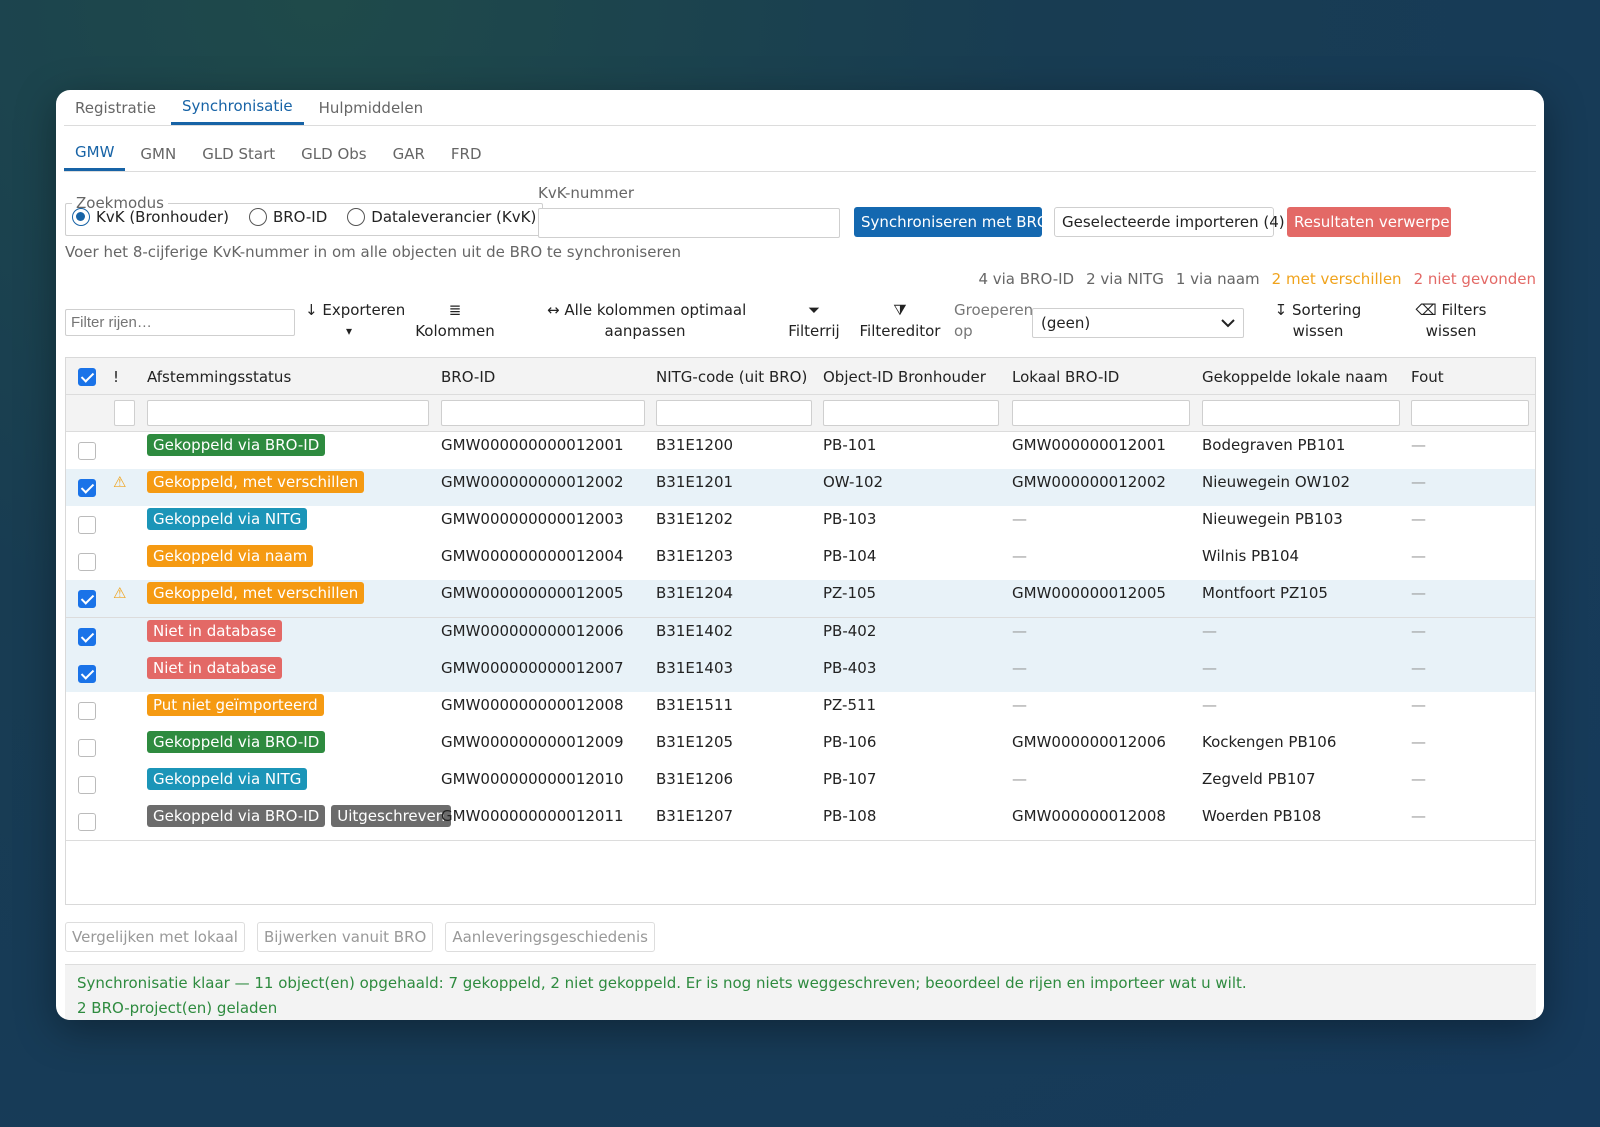 The height and width of the screenshot is (1127, 1600). What do you see at coordinates (217, 668) in the screenshot?
I see `status-cell: Niet in database` at bounding box center [217, 668].